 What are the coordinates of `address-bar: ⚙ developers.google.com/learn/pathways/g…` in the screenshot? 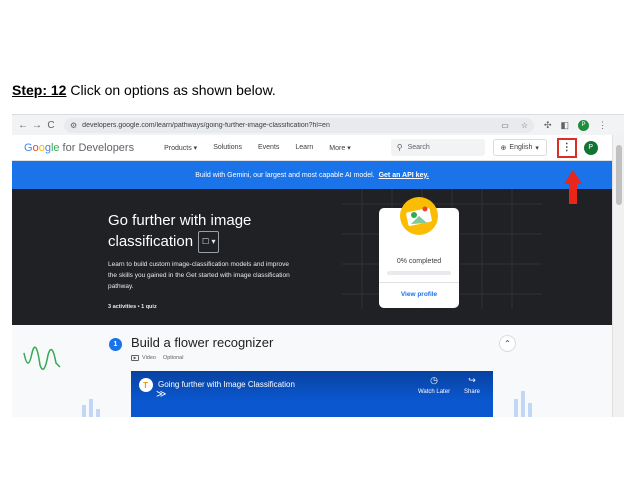 It's located at (299, 125).